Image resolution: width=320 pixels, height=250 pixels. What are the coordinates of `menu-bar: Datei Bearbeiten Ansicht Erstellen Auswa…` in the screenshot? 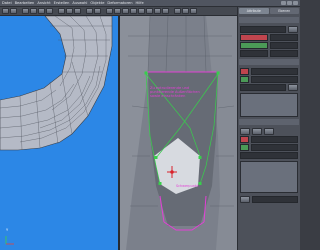 It's located at (150, 3).